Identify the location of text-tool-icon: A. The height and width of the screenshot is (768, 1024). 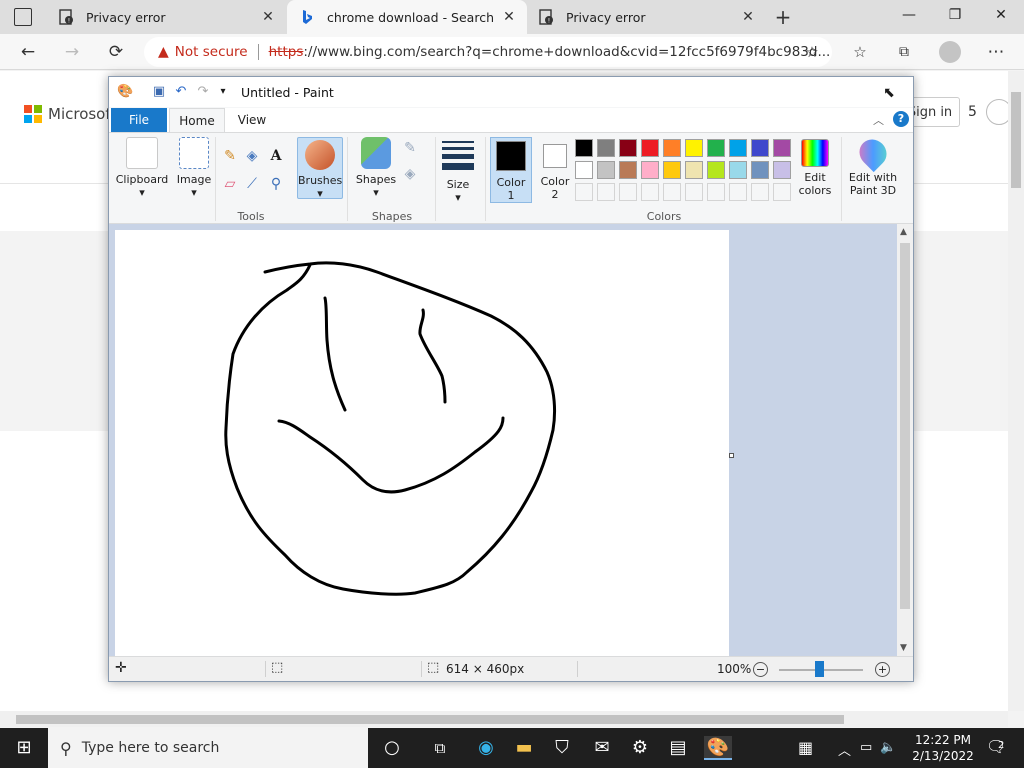
(276, 156).